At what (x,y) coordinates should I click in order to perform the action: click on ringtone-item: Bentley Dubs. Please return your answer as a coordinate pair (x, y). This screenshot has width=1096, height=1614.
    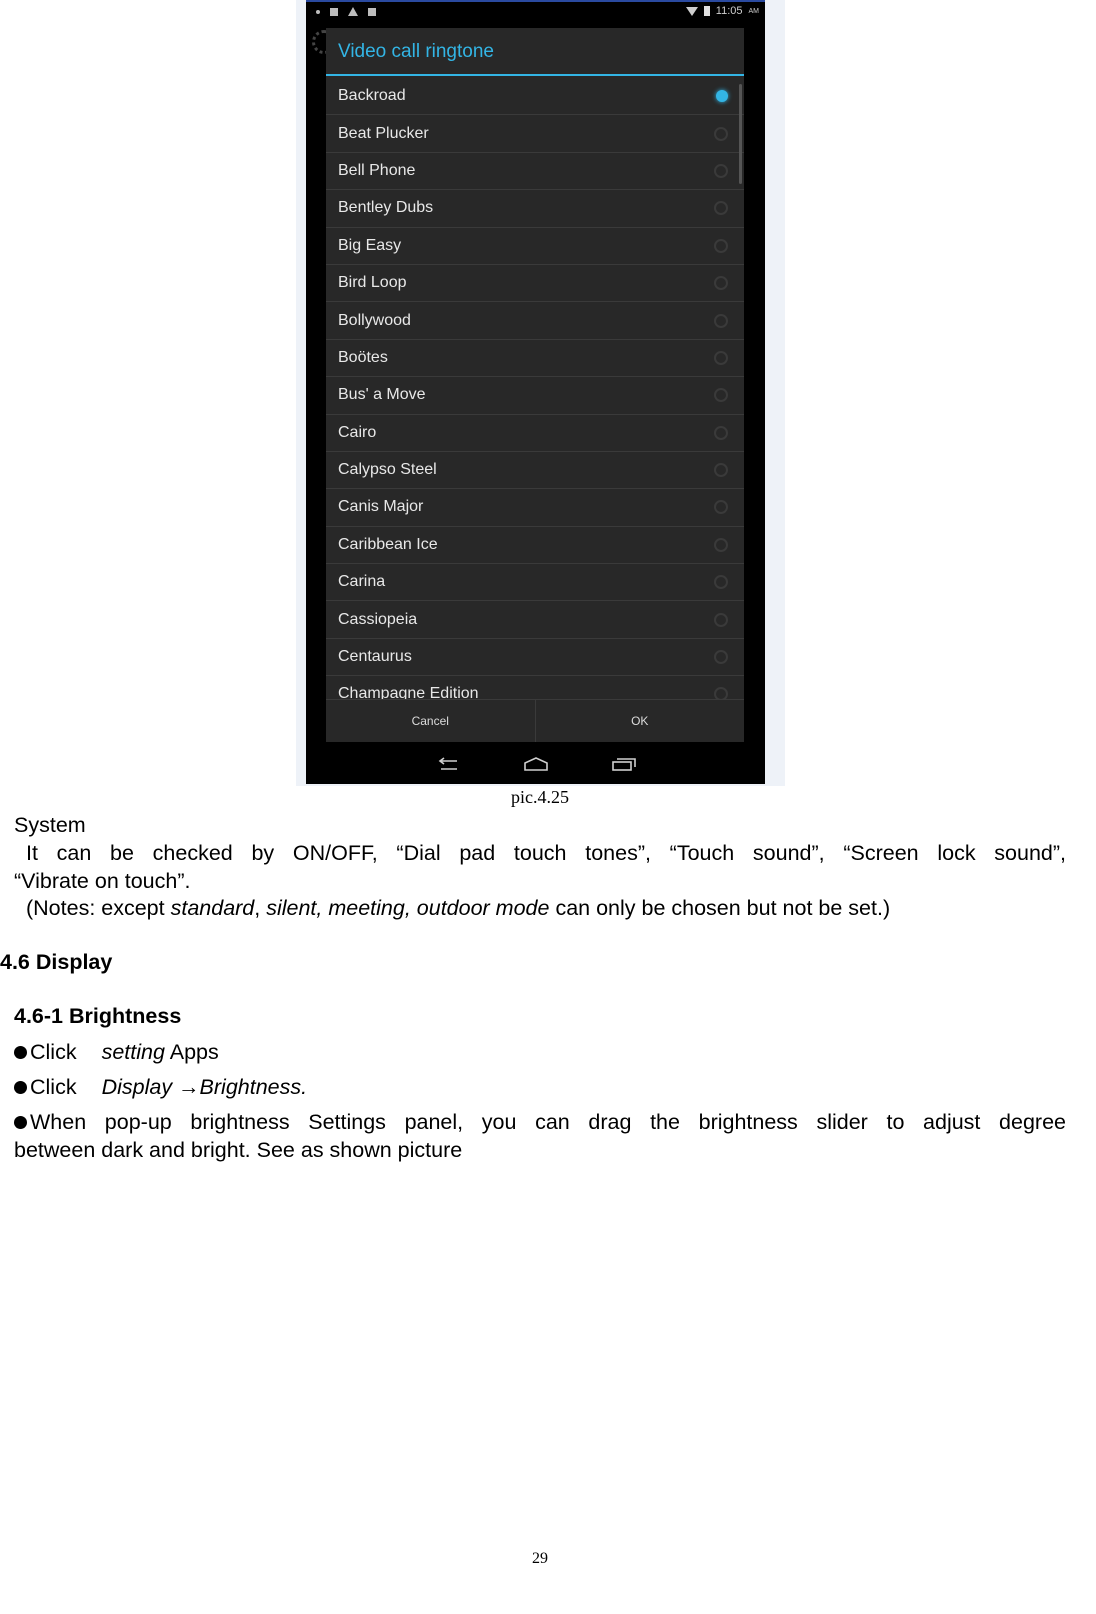
    Looking at the image, I should click on (535, 209).